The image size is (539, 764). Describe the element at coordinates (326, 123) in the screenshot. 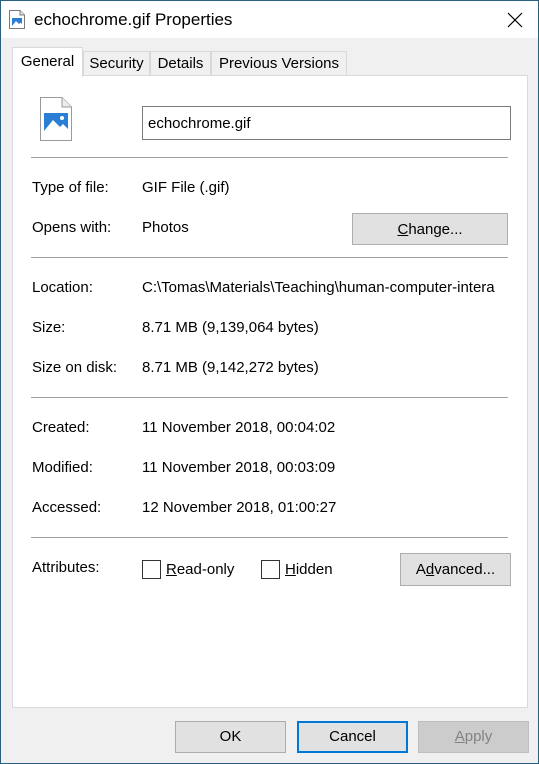

I see `file-name-input` at that location.